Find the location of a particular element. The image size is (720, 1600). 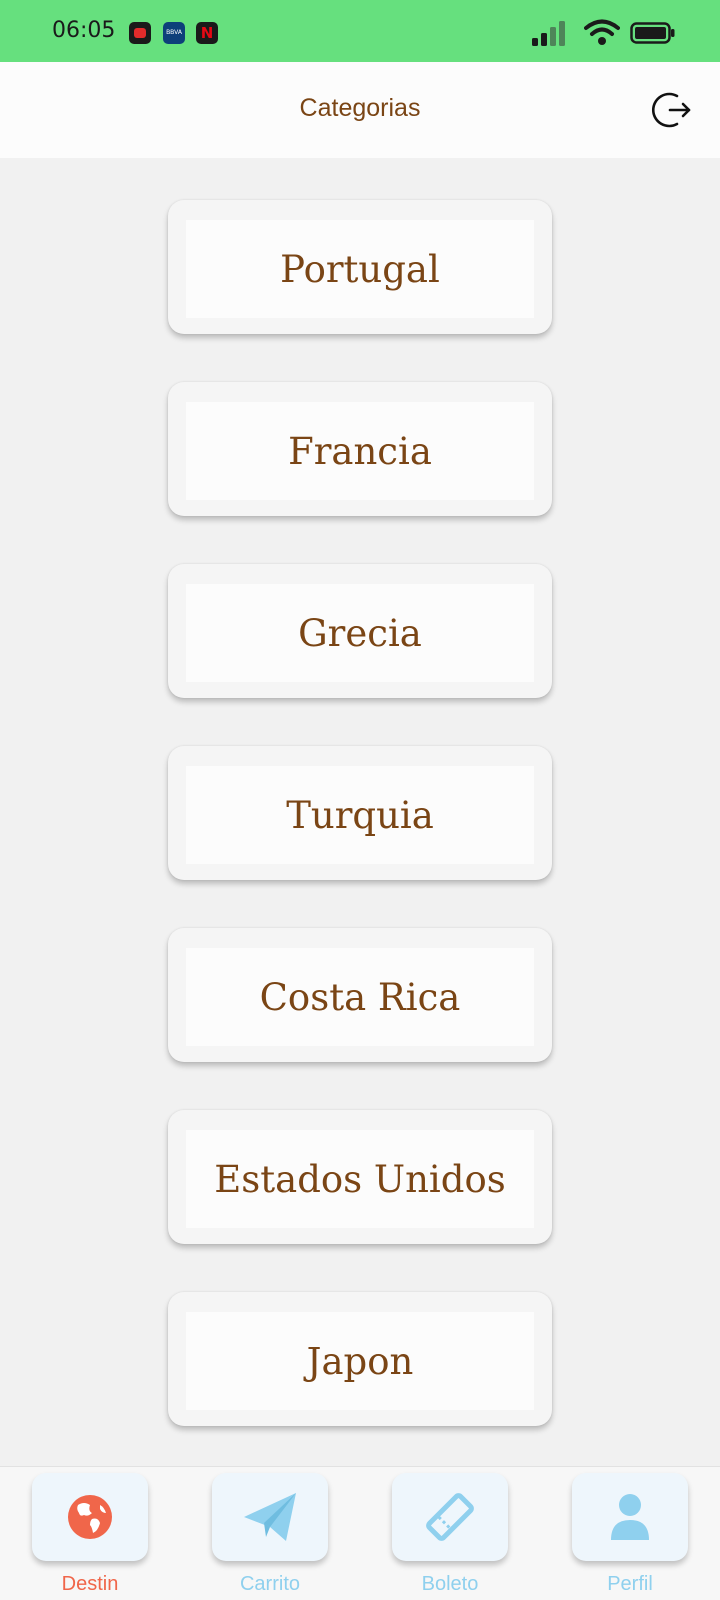

person-icon is located at coordinates (630, 1517).